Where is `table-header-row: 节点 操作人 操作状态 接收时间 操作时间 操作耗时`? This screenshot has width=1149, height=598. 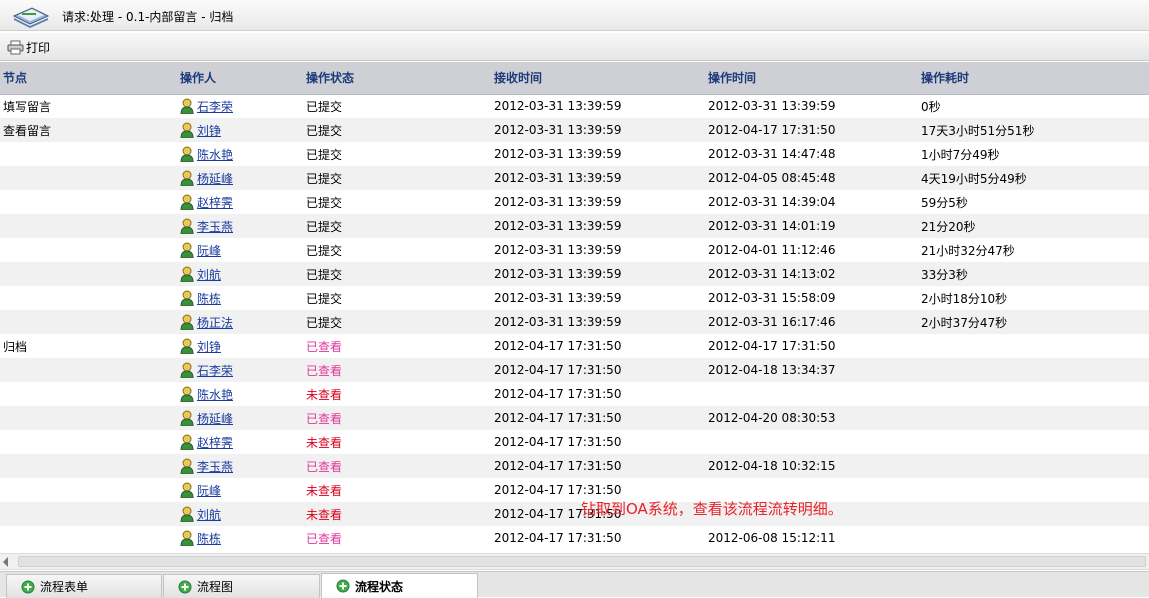
table-header-row: 节点 操作人 操作状态 接收时间 操作时间 操作耗时 is located at coordinates (574, 78).